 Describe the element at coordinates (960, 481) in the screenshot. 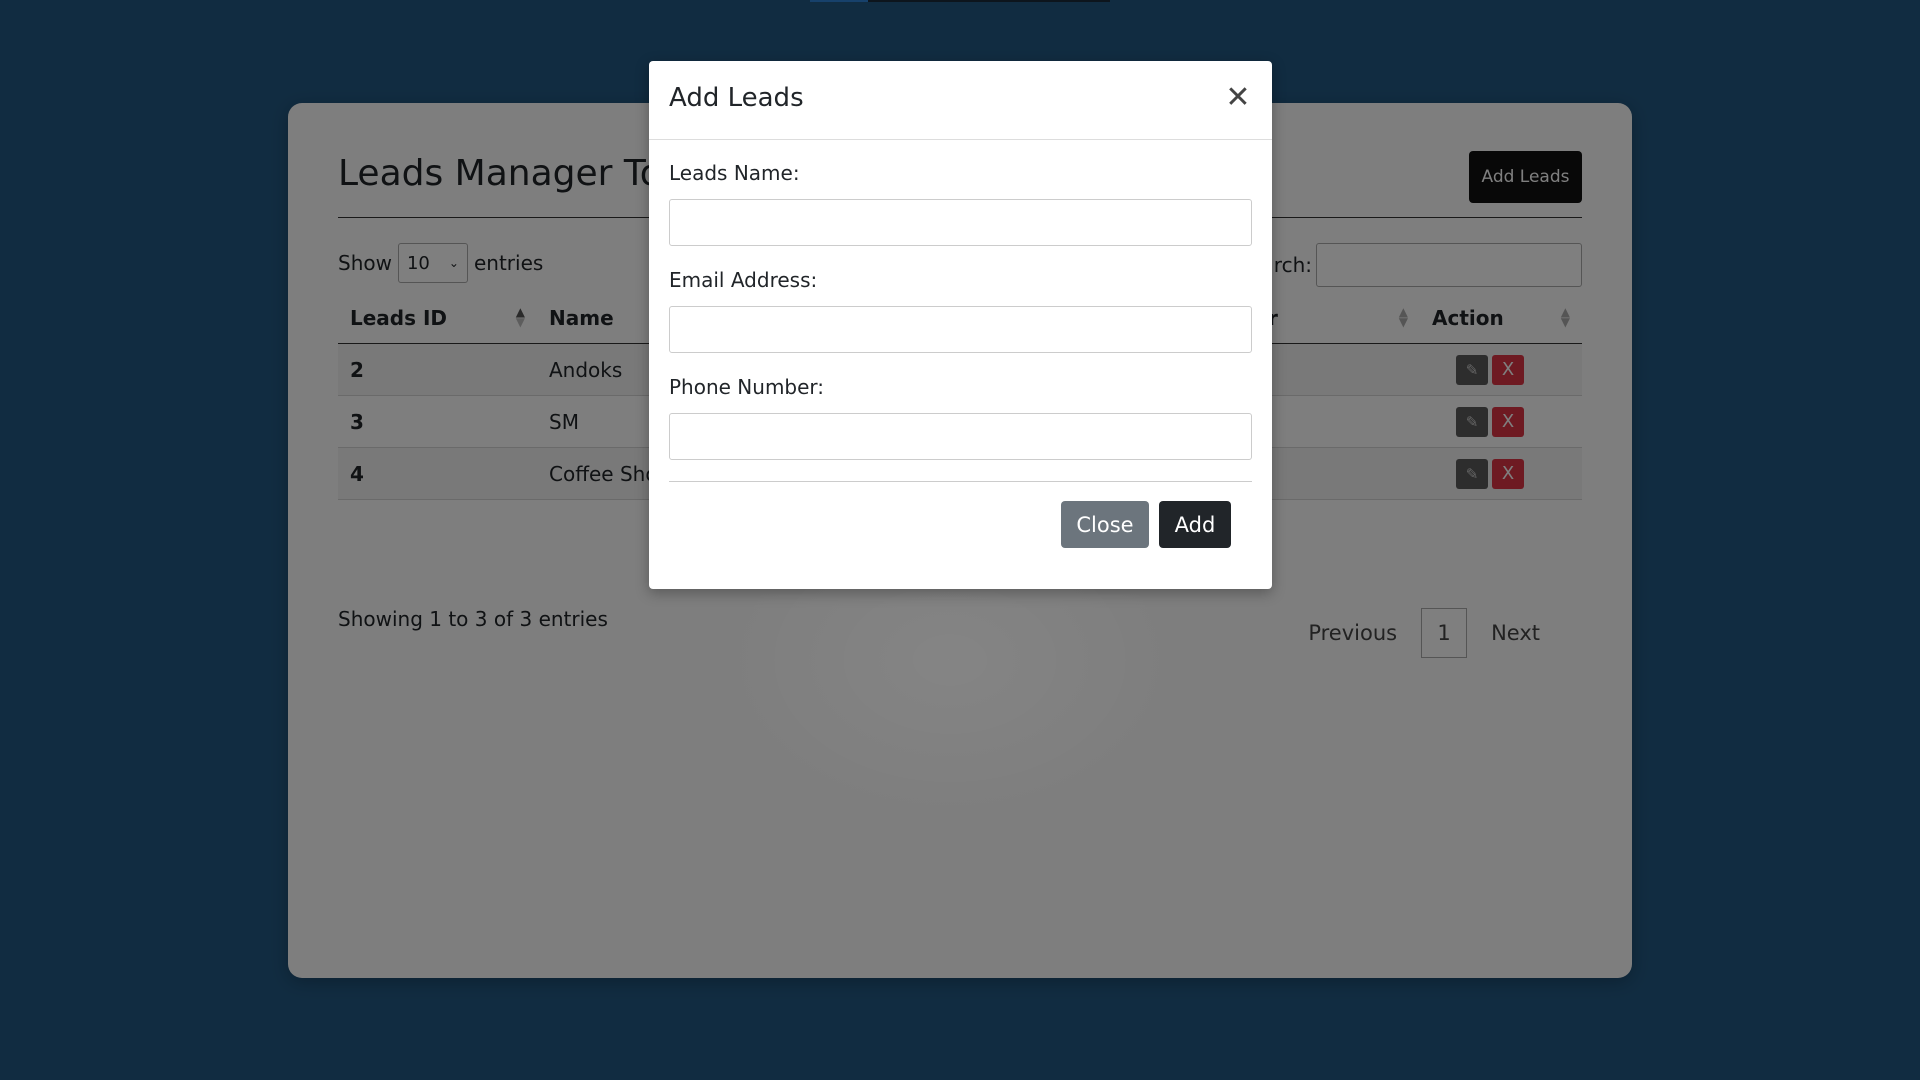

I see `modal-divider` at that location.